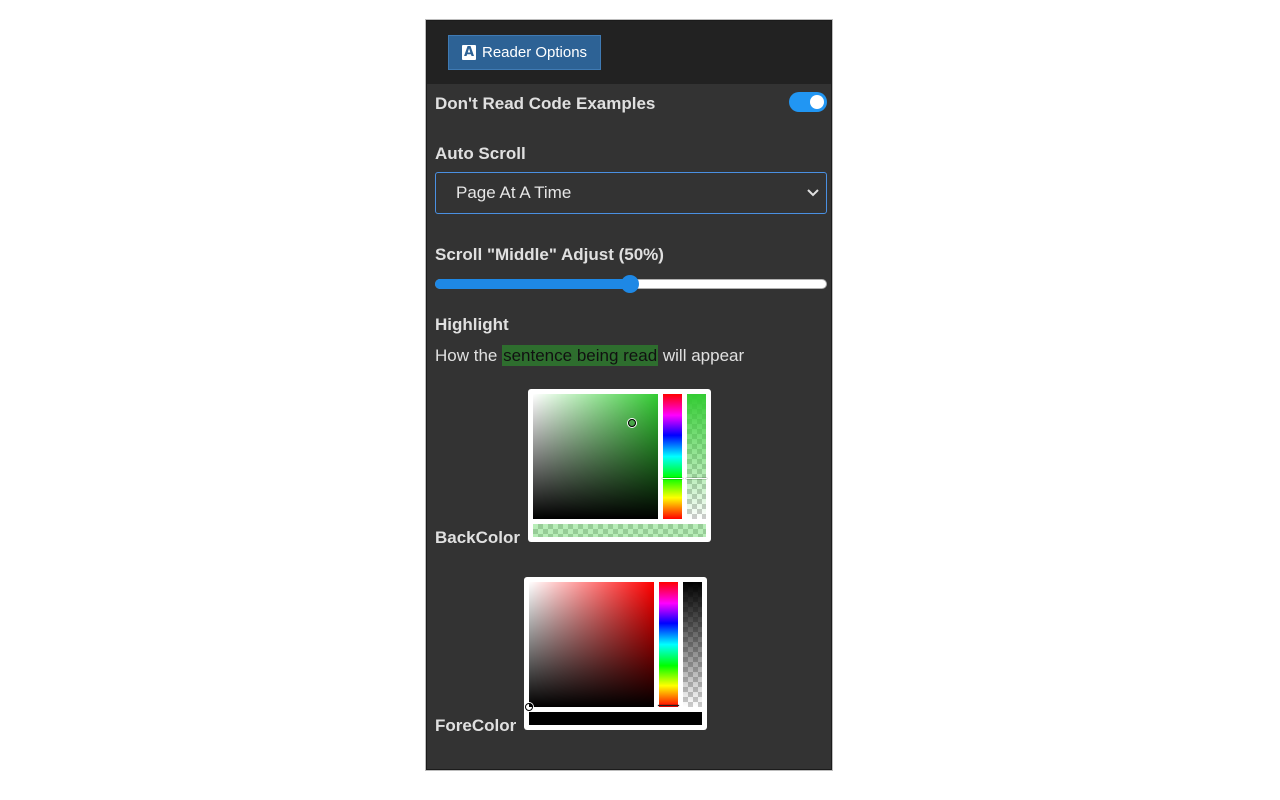 This screenshot has height=800, width=1280. I want to click on text-a-icon: A, so click(469, 52).